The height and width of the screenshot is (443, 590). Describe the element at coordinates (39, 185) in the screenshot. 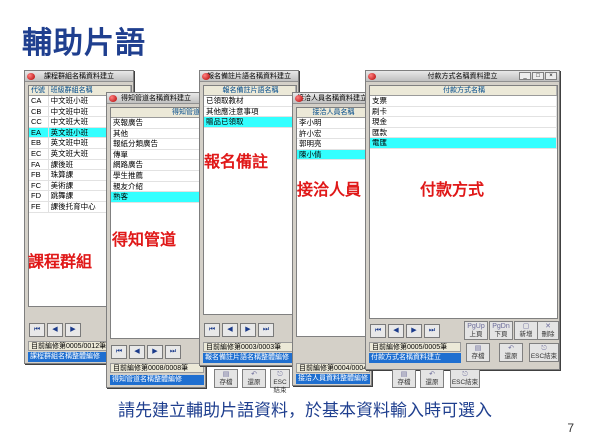

I see `table-cell: FC` at that location.